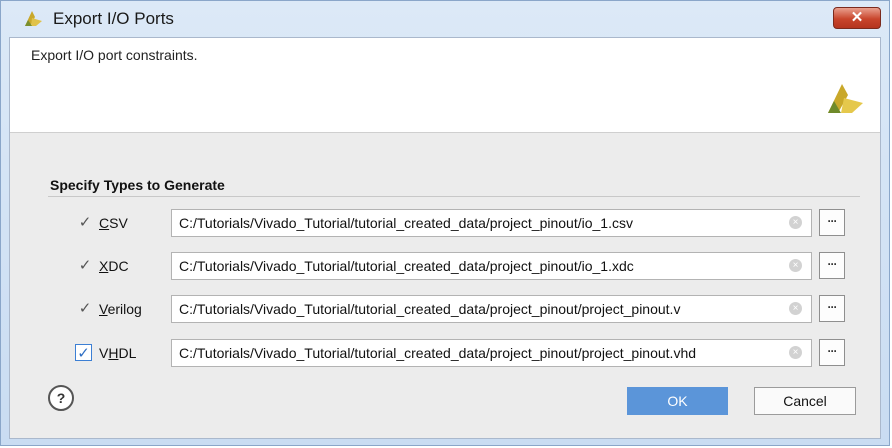 This screenshot has width=892, height=448. I want to click on csv-checkbox: ✓, so click(85, 222).